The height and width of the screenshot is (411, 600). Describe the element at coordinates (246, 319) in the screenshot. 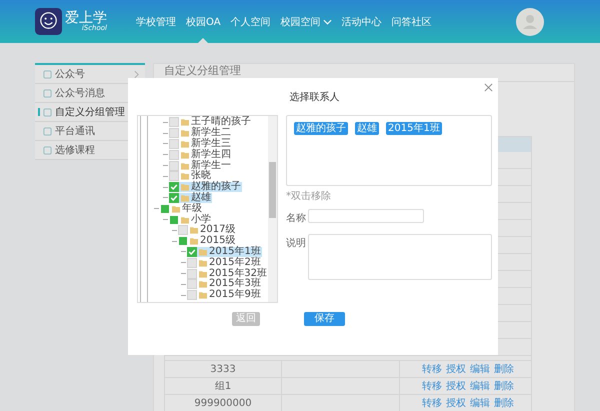

I see `back-button: 返回` at that location.